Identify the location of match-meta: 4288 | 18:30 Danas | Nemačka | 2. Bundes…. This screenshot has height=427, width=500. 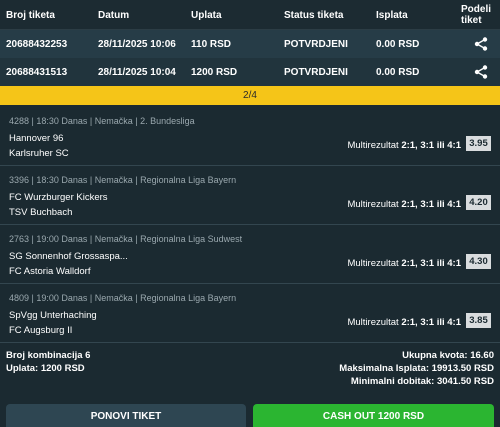
(102, 121).